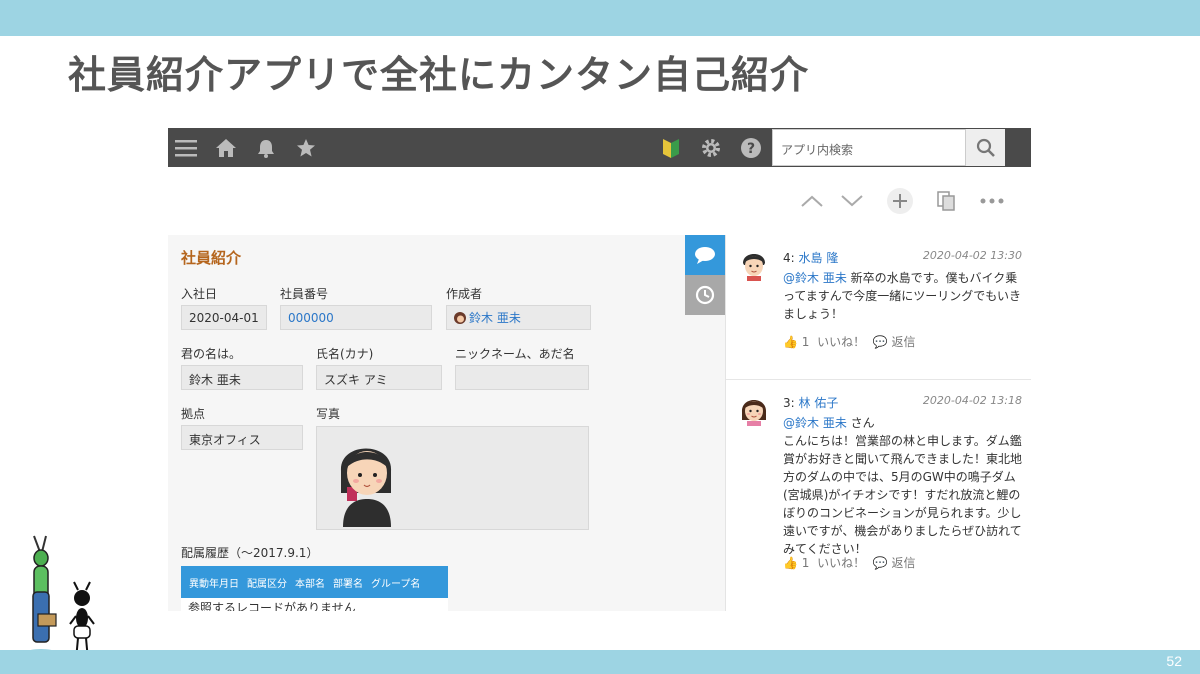  What do you see at coordinates (356, 317) in the screenshot?
I see `field-employee-no: 000000` at bounding box center [356, 317].